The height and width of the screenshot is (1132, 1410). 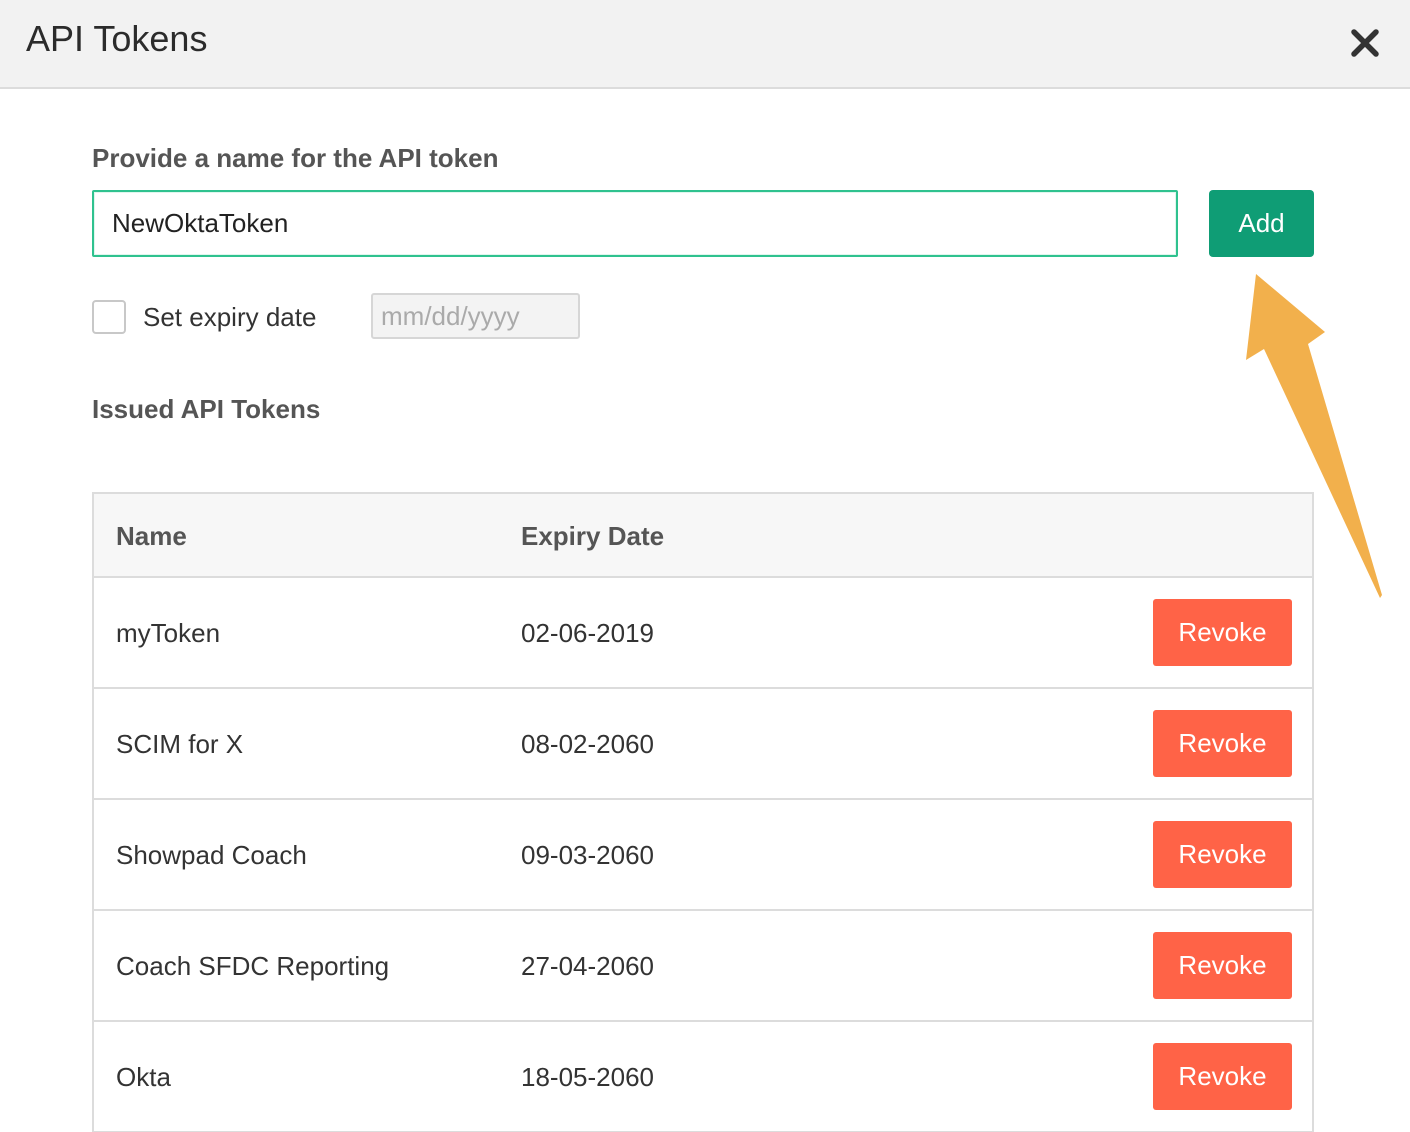 I want to click on modal-title: API Tokens, so click(x=117, y=38).